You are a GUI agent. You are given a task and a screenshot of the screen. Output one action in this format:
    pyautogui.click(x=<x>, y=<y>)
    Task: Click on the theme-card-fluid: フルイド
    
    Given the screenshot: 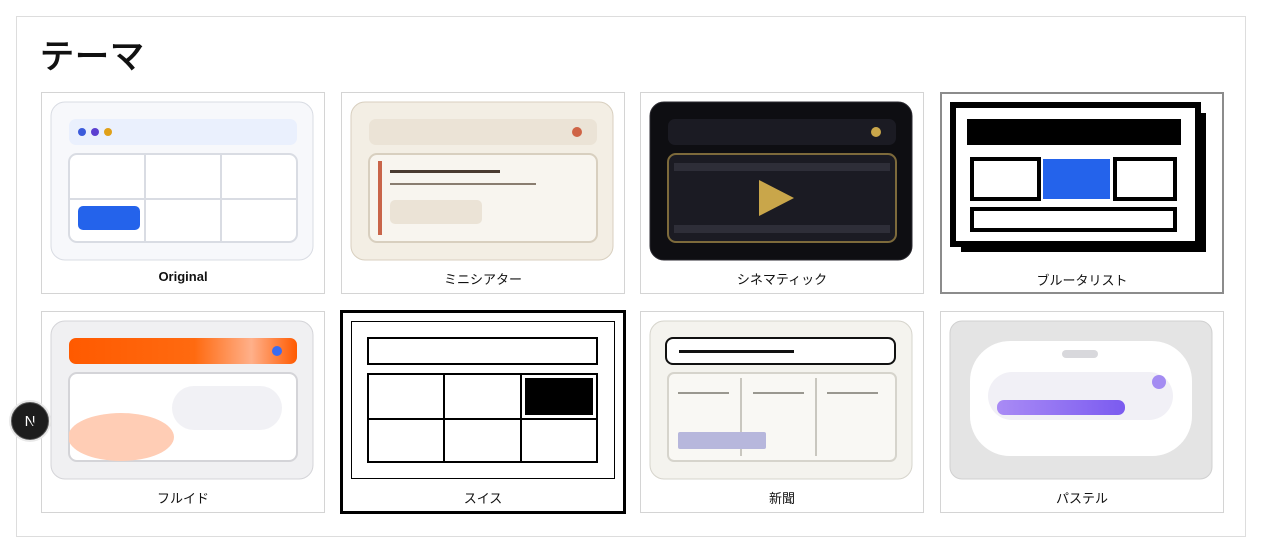 What is the action you would take?
    pyautogui.click(x=183, y=412)
    